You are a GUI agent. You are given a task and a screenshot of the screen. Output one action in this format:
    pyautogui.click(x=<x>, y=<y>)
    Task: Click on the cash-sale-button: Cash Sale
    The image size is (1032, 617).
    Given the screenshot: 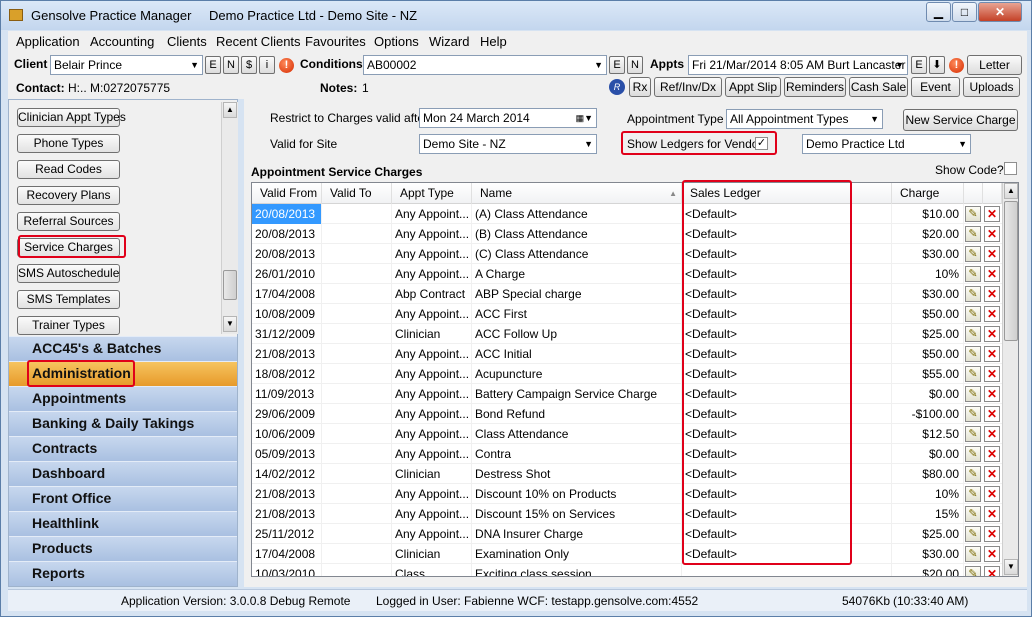 What is the action you would take?
    pyautogui.click(x=878, y=87)
    